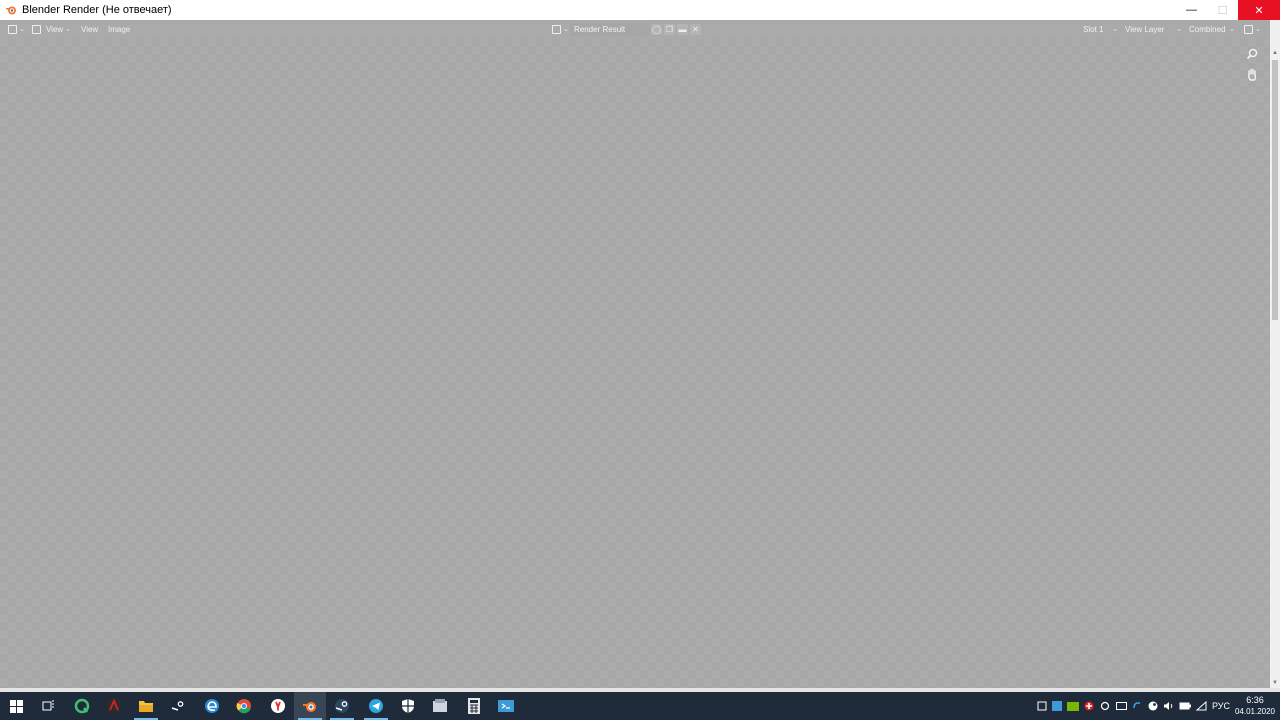  Describe the element at coordinates (1248, 29) in the screenshot. I see `display-channels-icon` at that location.